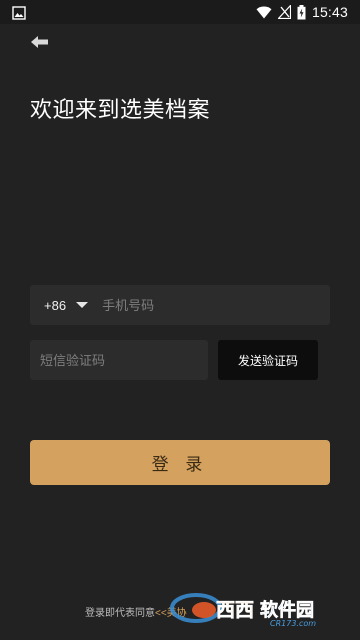 The width and height of the screenshot is (360, 640). Describe the element at coordinates (119, 360) in the screenshot. I see `sms-code-input` at that location.